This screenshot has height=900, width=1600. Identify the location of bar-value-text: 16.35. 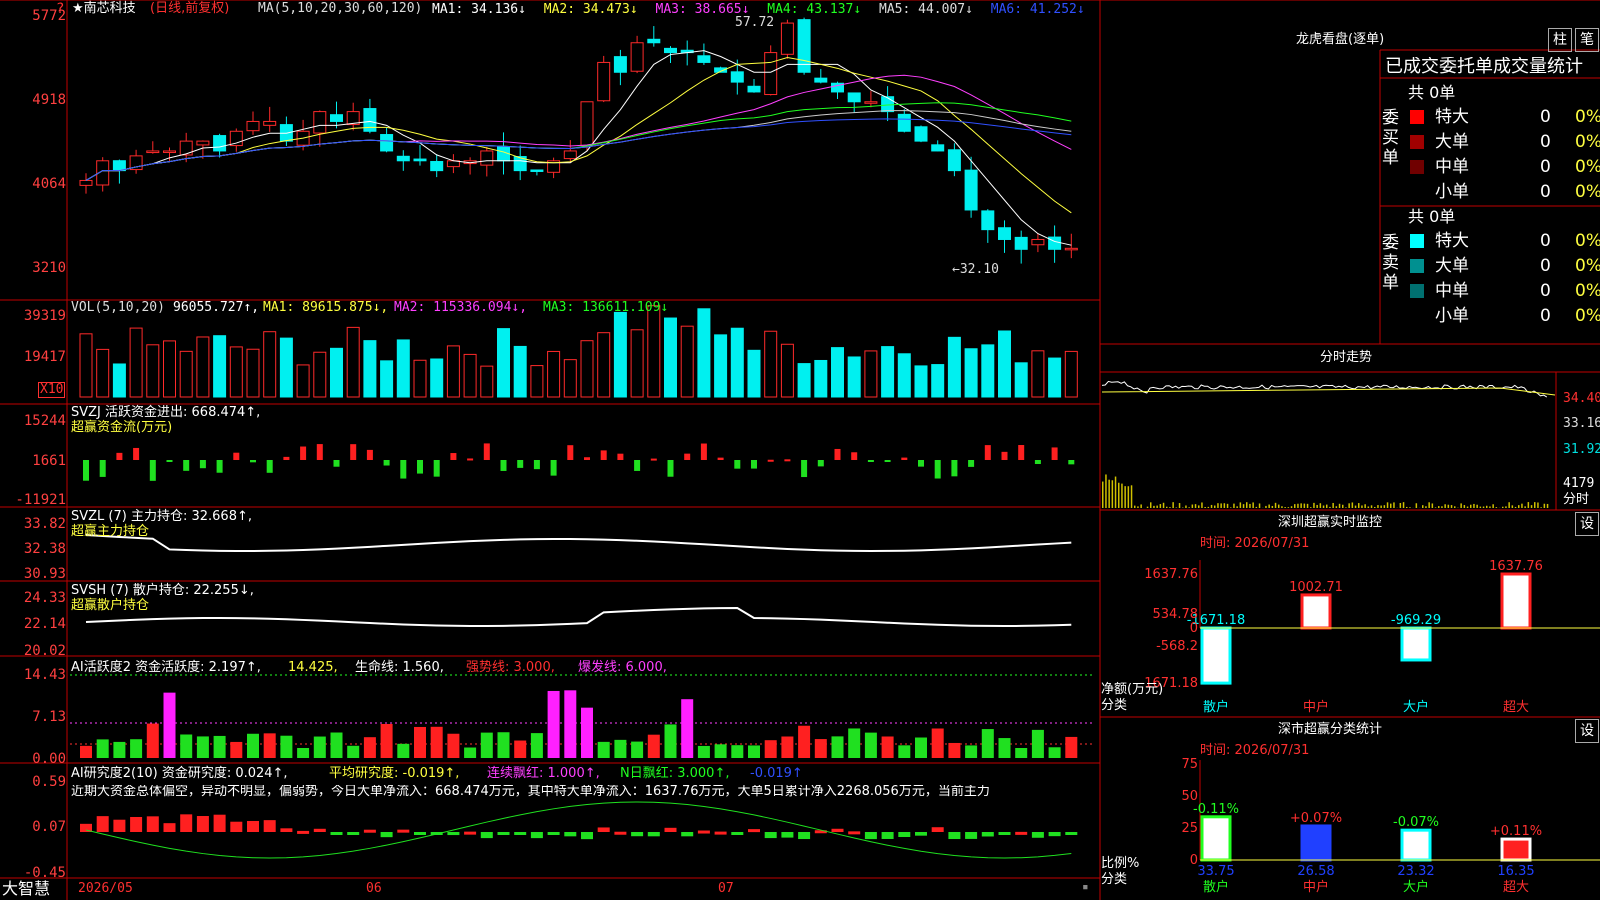
(1515, 871).